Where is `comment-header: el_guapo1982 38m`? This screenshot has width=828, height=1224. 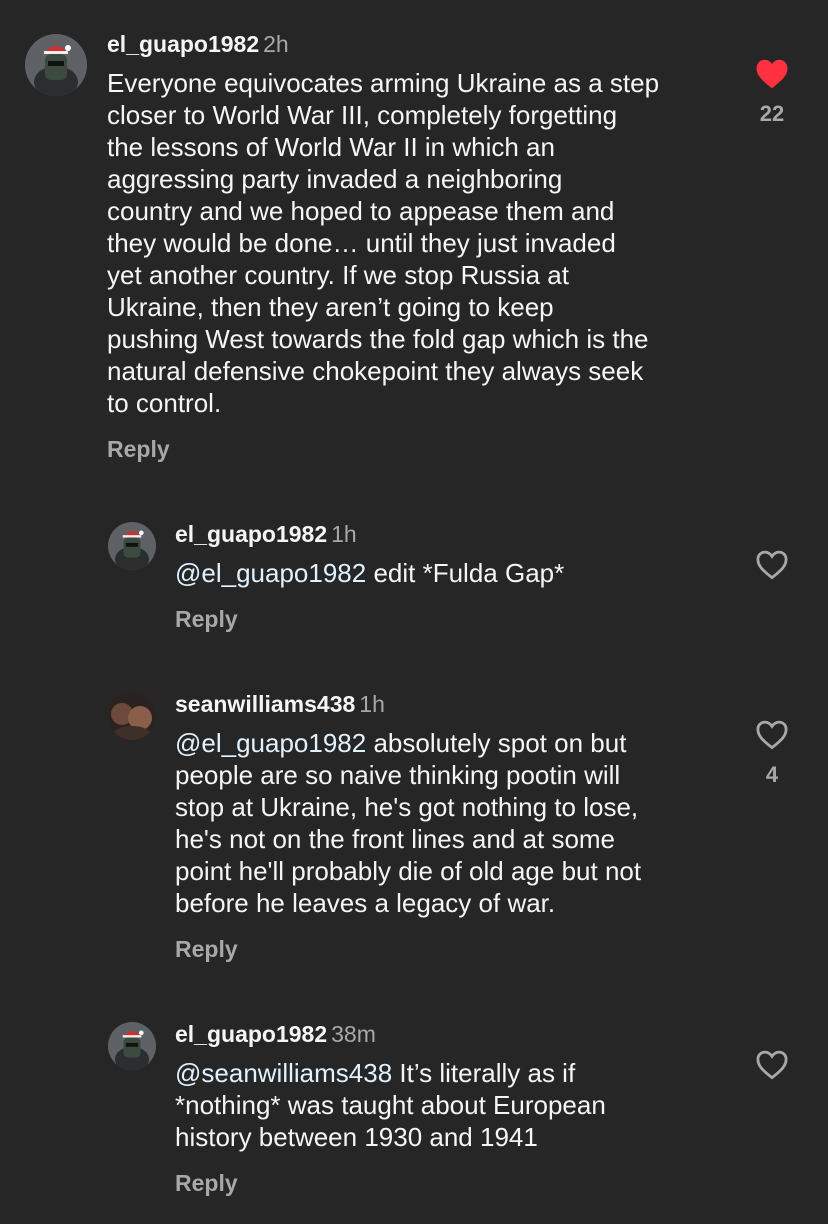
comment-header: el_guapo1982 38m is located at coordinates (275, 1034).